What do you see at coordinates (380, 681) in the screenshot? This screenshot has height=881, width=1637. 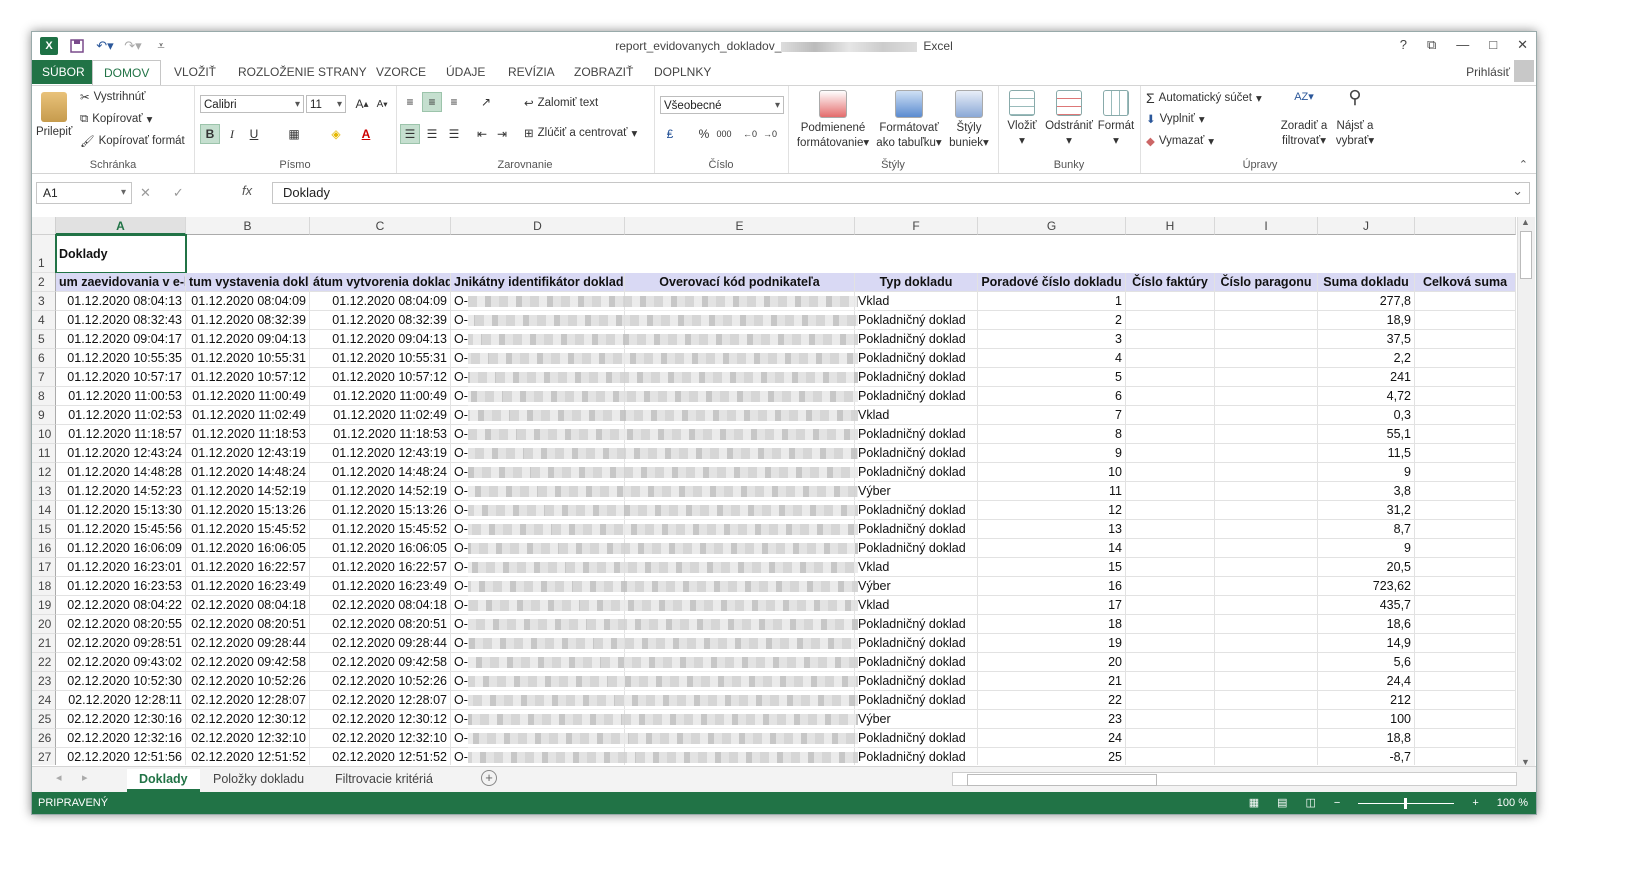 I see `table-cell-c: 02.12.2020 10:52:26` at bounding box center [380, 681].